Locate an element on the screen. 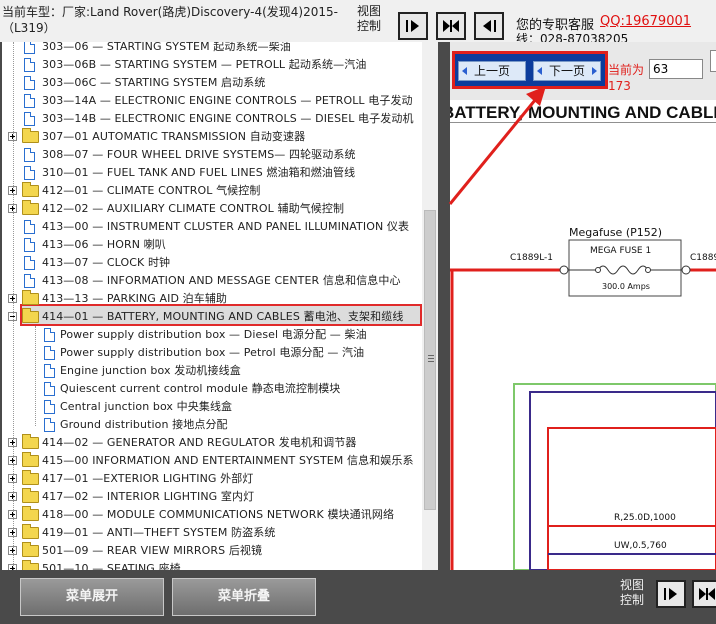 The width and height of the screenshot is (716, 624). tree-child-item: Engine junction box 发动机接线盒 is located at coordinates (212, 371).